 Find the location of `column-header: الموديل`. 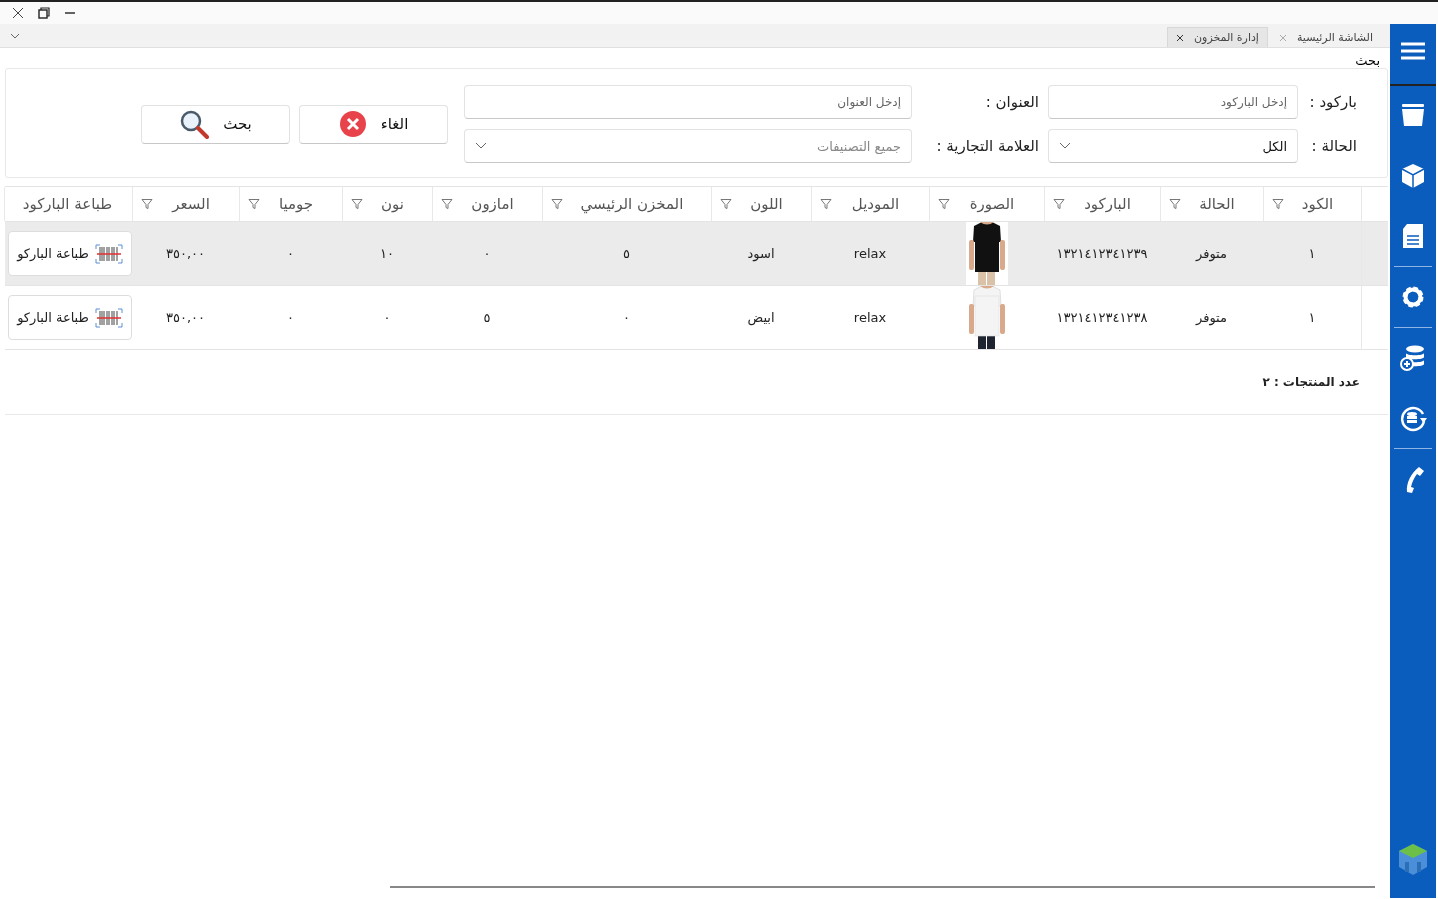

column-header: الموديل is located at coordinates (870, 204).